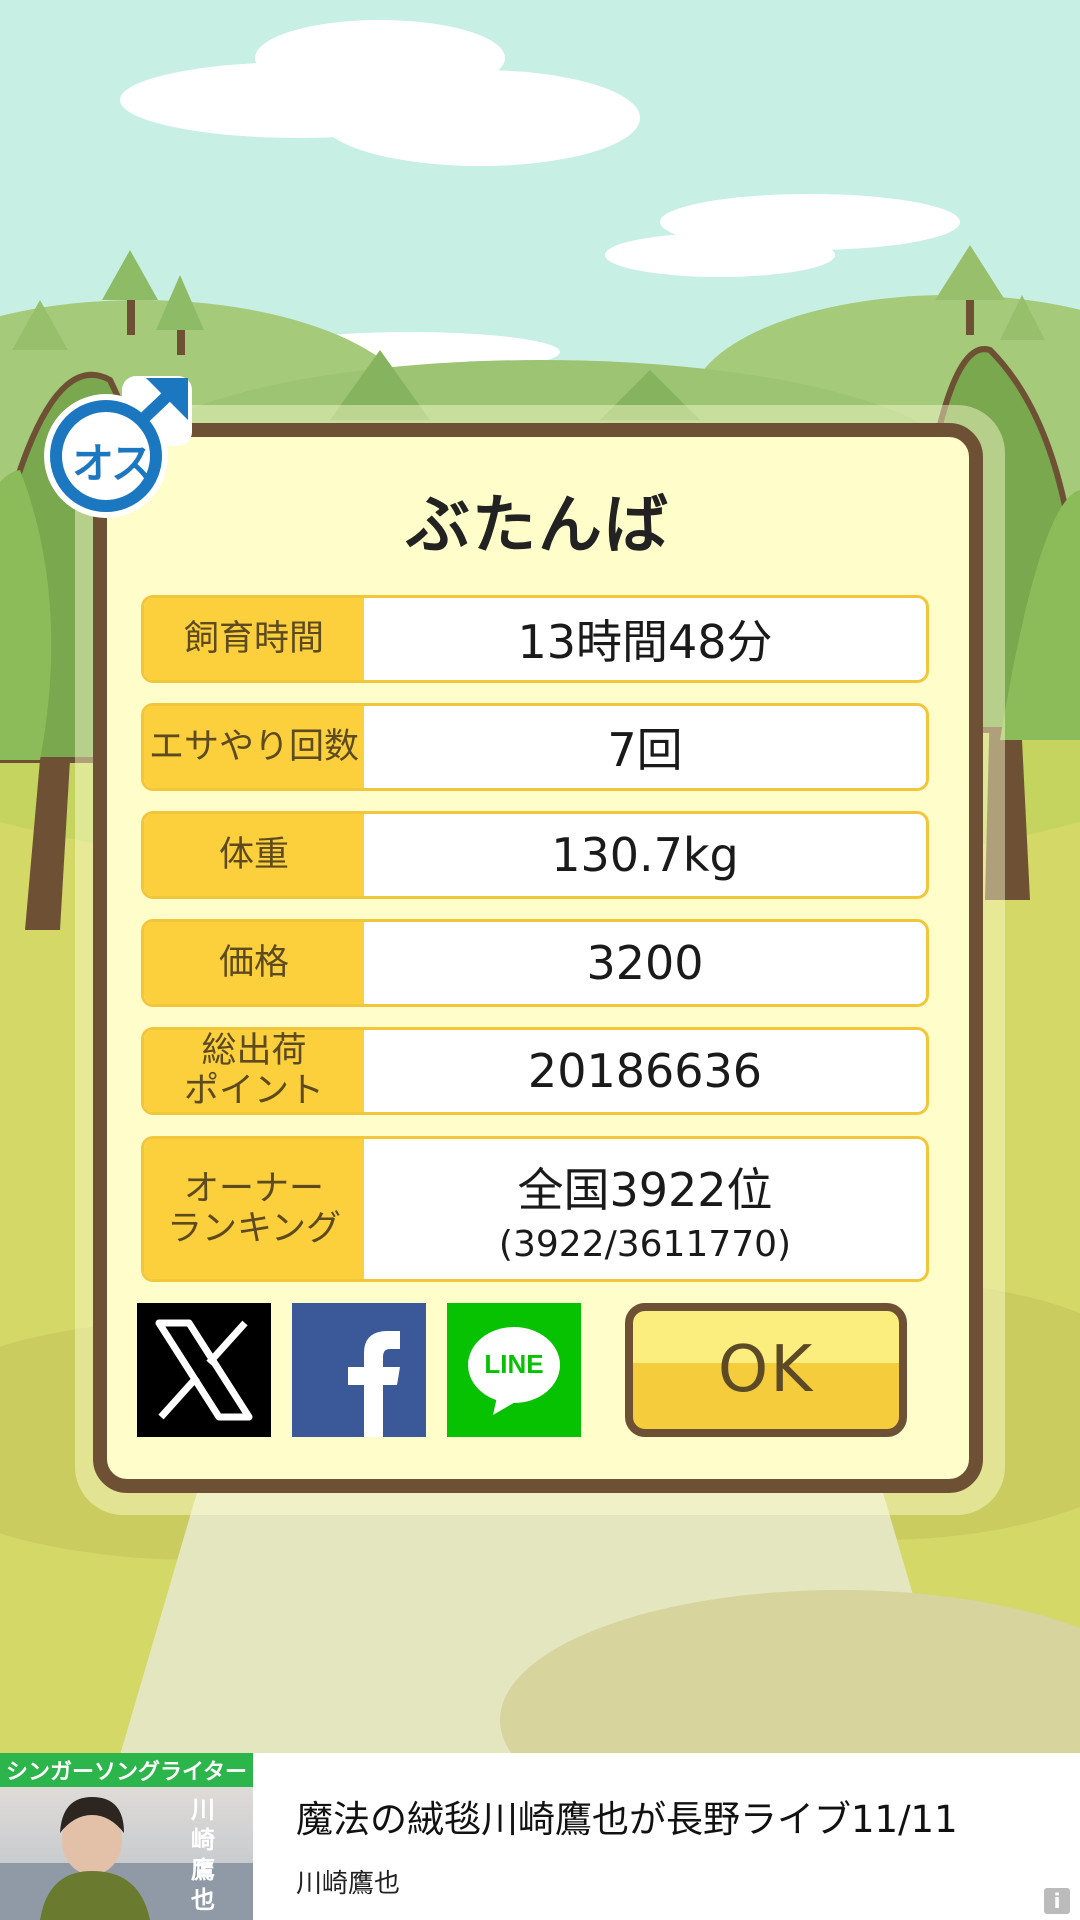 The height and width of the screenshot is (1920, 1080). I want to click on facebook-icon, so click(374, 1384).